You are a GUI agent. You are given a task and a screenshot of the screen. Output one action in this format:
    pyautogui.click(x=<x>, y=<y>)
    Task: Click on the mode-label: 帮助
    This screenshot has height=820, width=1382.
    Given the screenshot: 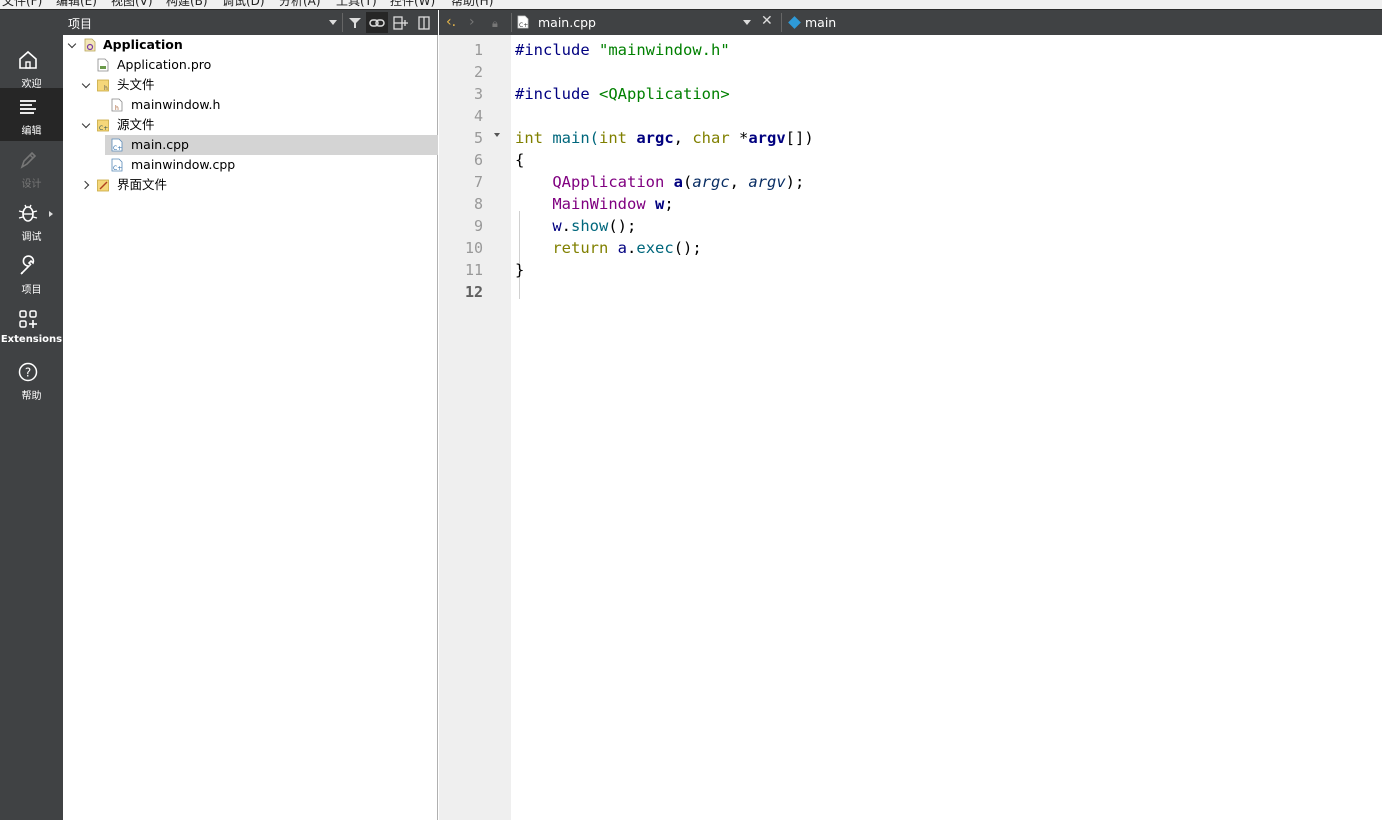 What is the action you would take?
    pyautogui.click(x=31, y=396)
    